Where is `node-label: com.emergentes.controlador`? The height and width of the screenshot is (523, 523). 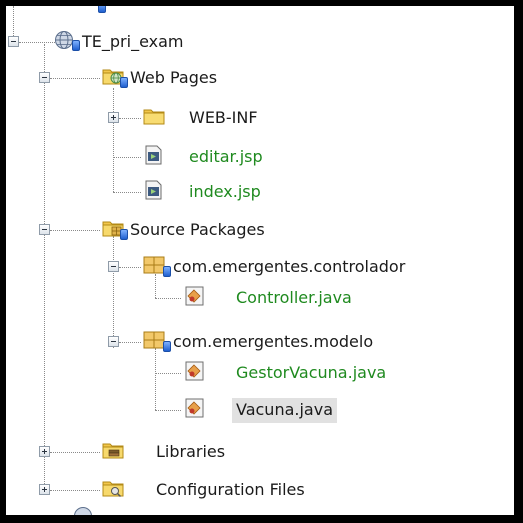 node-label: com.emergentes.controlador is located at coordinates (289, 266).